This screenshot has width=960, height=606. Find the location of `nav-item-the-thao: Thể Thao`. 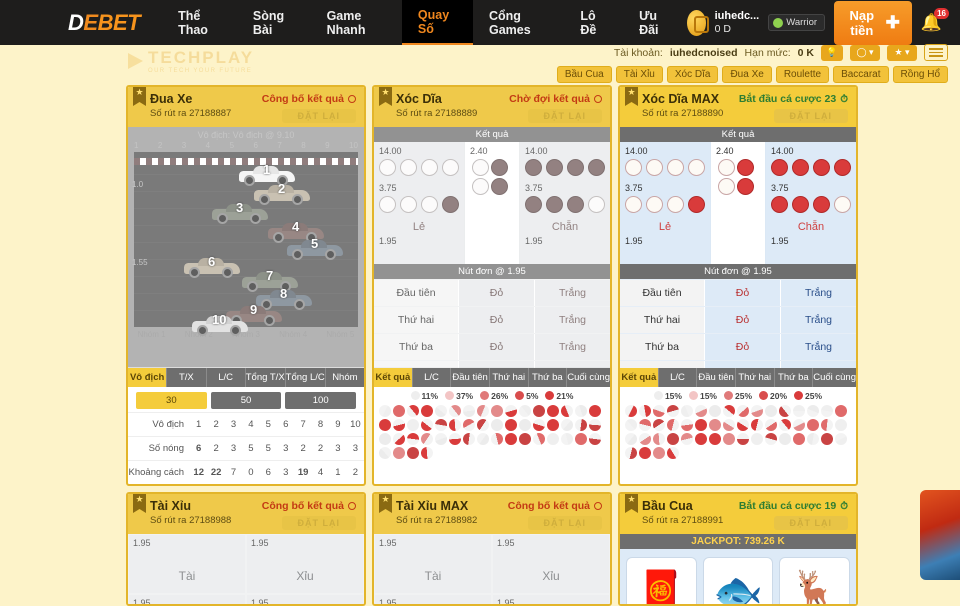

nav-item-the-thao: Thể Thao is located at coordinates (199, 22).